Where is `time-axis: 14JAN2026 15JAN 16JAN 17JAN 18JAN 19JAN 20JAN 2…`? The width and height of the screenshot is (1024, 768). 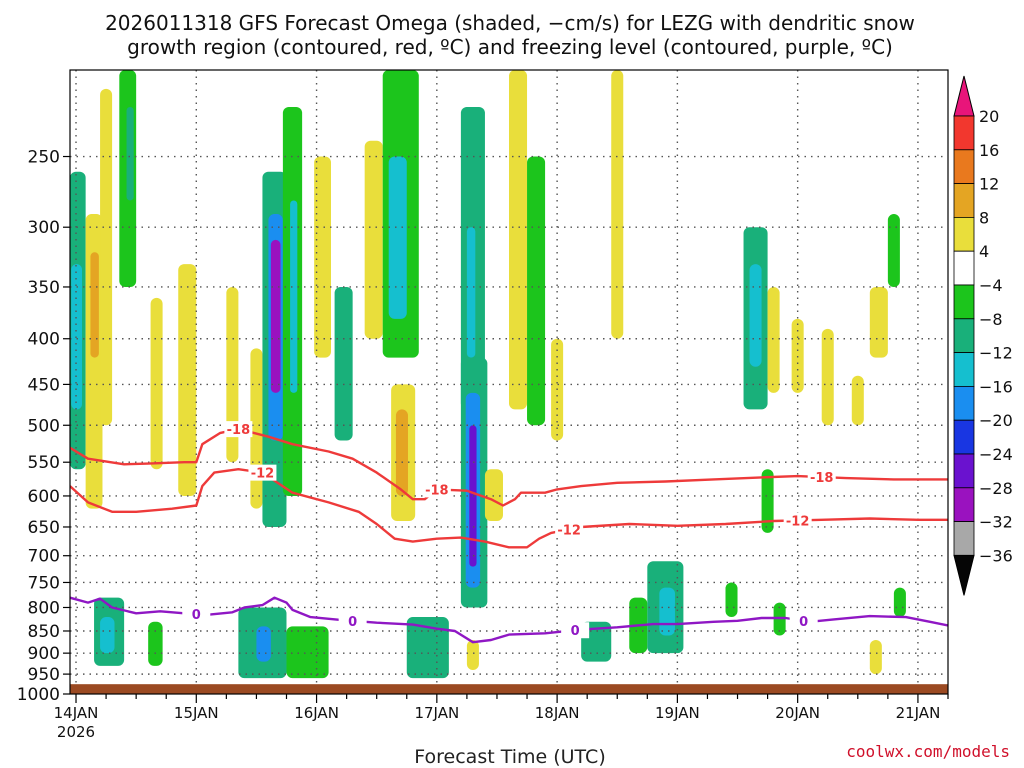
time-axis: 14JAN2026 15JAN 16JAN 17JAN 18JAN 19JAN 20JAN 2… is located at coordinates (501, 717).